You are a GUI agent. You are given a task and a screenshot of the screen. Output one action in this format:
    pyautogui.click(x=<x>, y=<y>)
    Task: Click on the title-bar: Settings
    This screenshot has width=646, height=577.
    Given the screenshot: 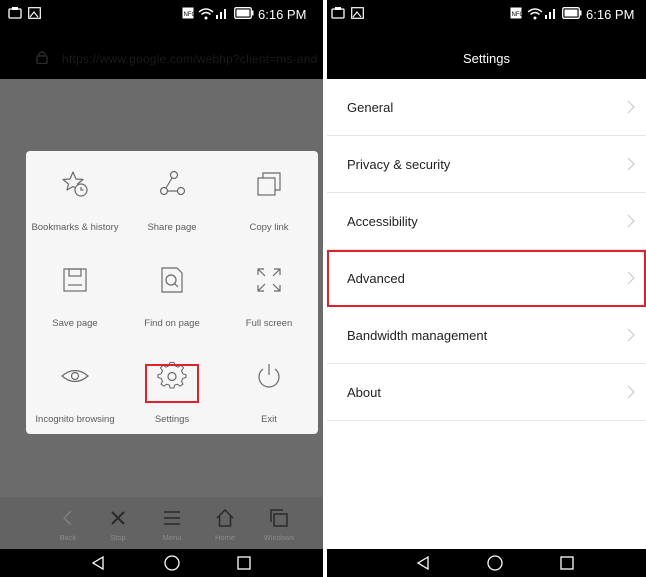 What is the action you would take?
    pyautogui.click(x=486, y=53)
    